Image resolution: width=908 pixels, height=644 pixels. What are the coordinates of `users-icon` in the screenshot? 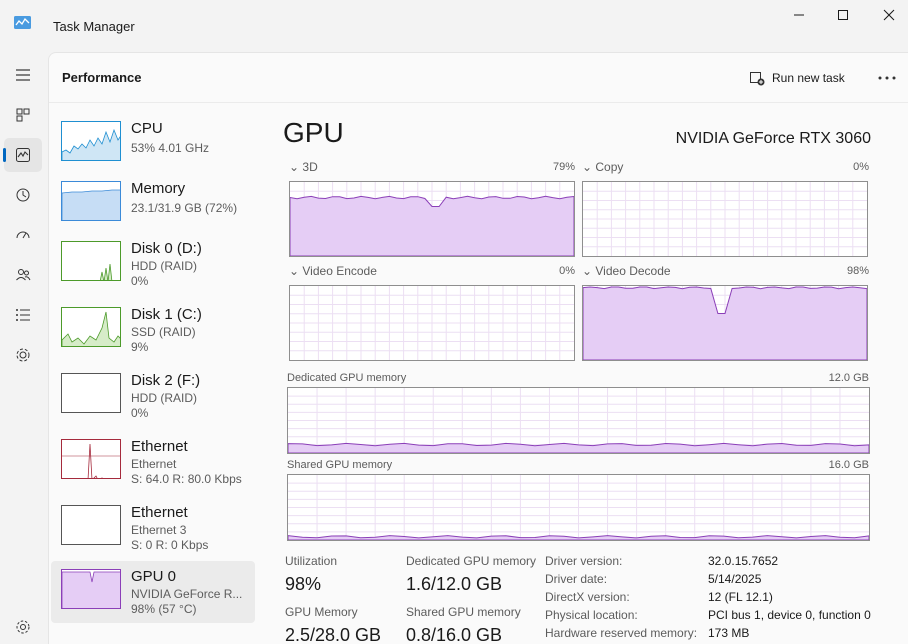 It's located at (23, 275).